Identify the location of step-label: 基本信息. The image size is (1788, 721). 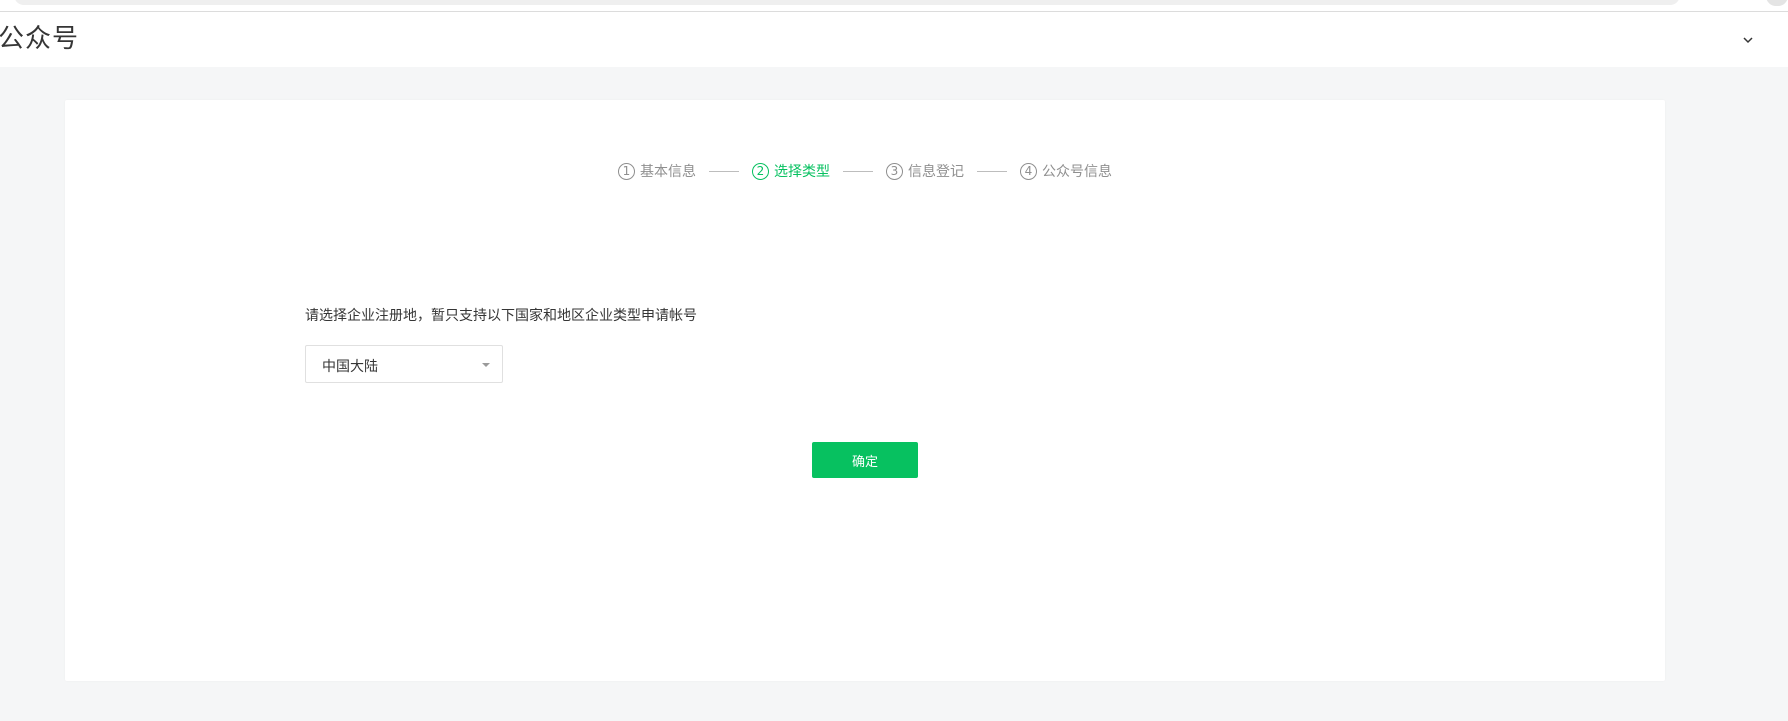
(668, 172).